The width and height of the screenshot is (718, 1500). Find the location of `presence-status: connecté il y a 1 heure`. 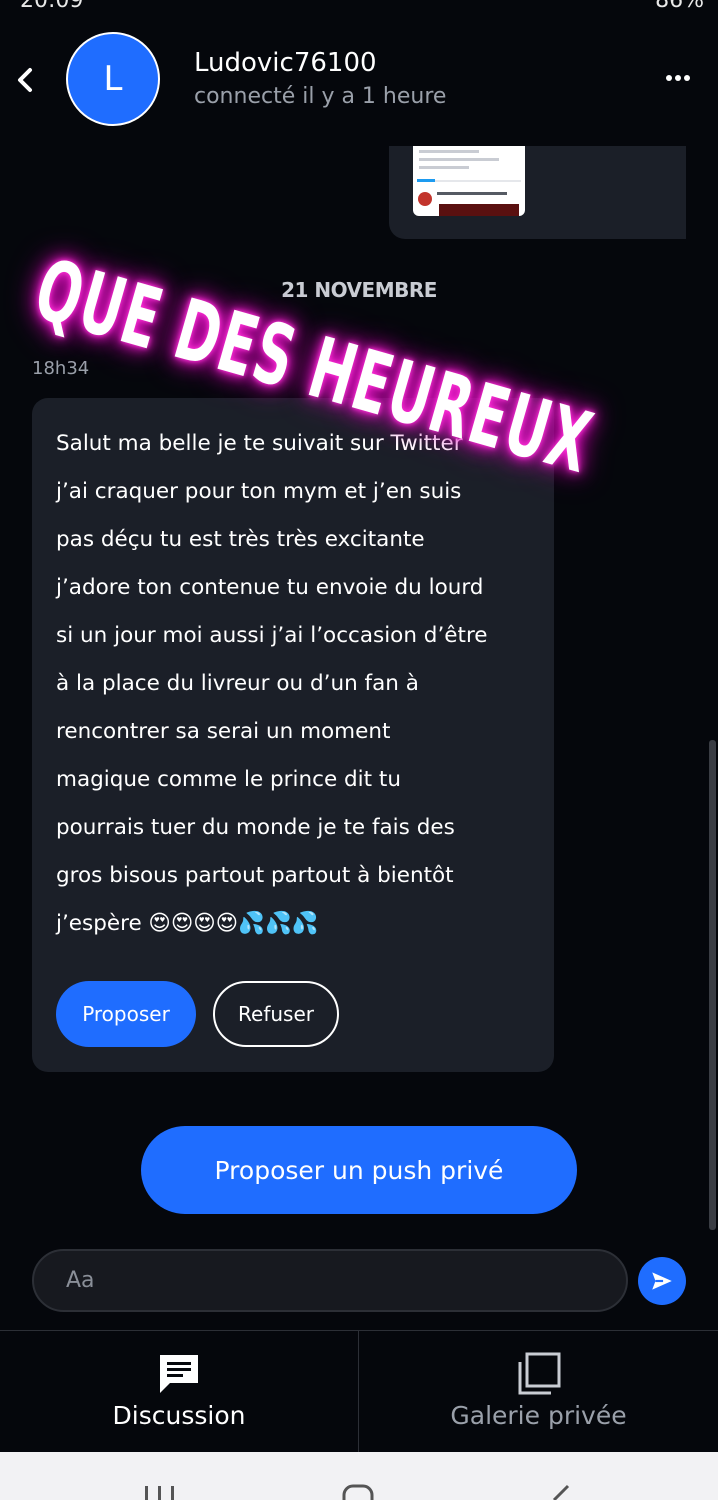

presence-status: connecté il y a 1 heure is located at coordinates (320, 96).